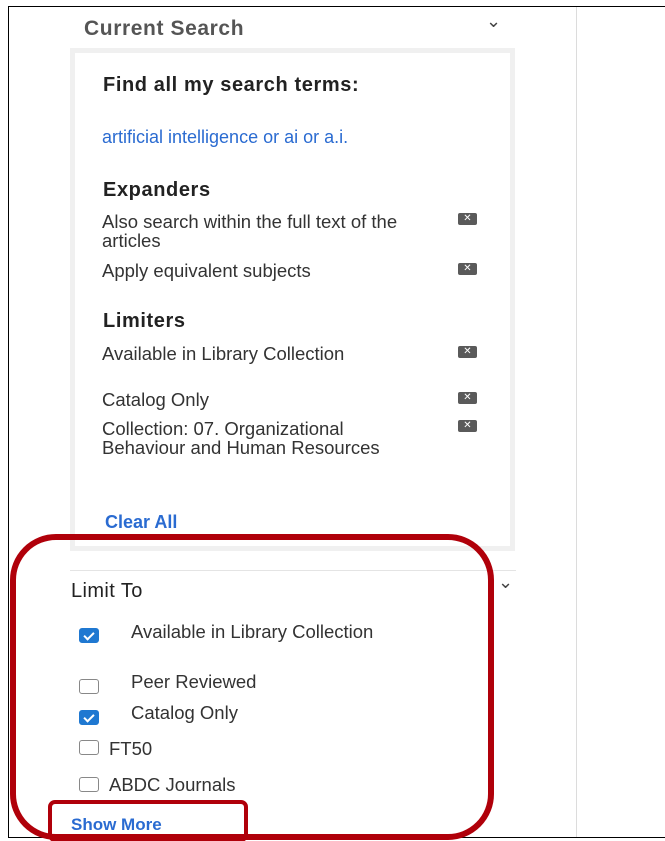 Image resolution: width=665 pixels, height=841 pixels. Describe the element at coordinates (223, 353) in the screenshot. I see `limiter-item: Available in Library Collection` at that location.